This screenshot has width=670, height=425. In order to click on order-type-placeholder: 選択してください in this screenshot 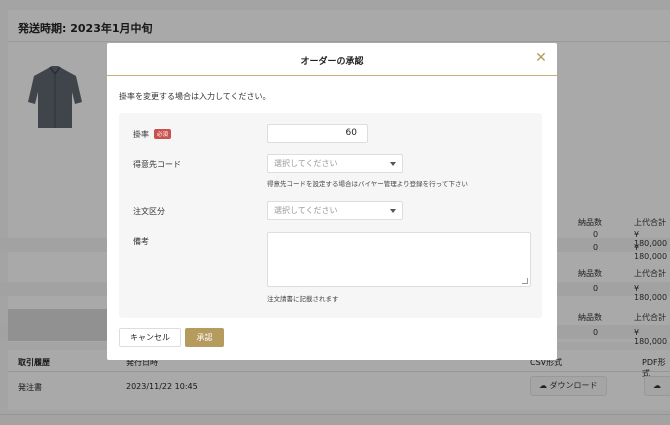, I will do `click(306, 210)`.